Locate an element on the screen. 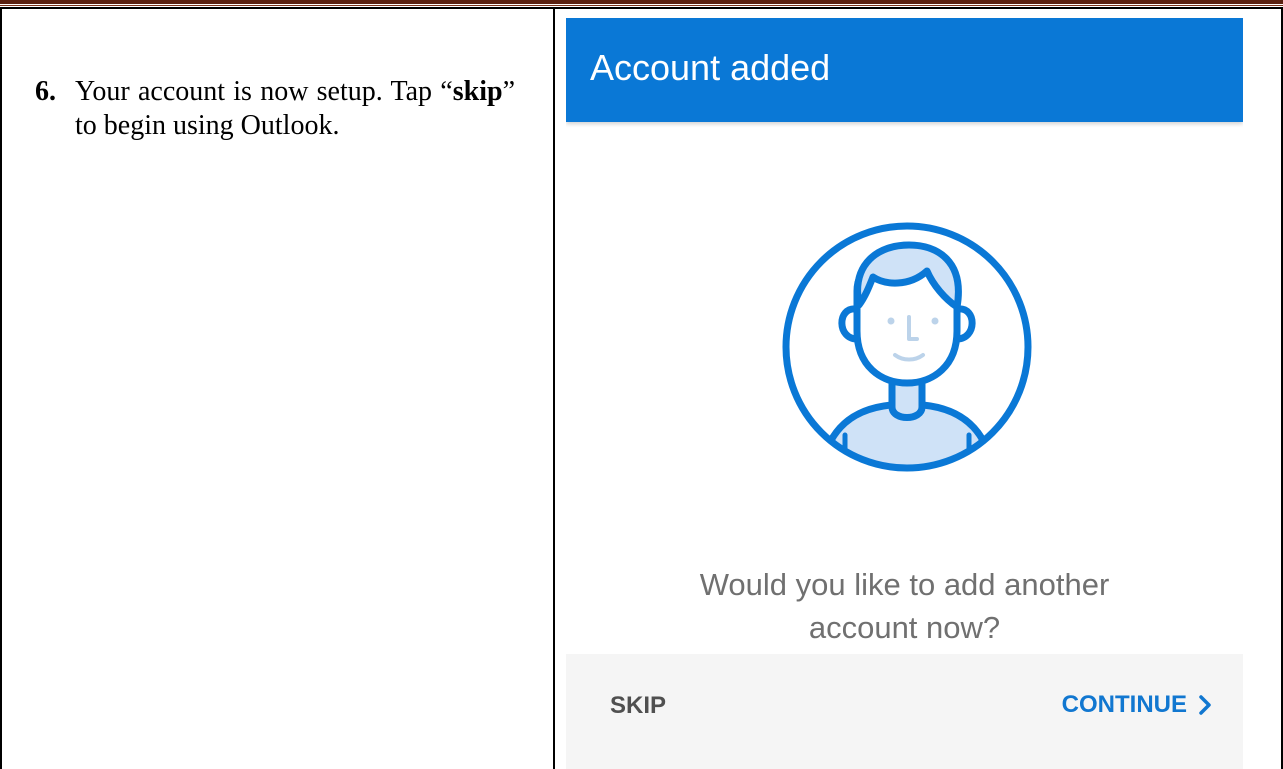 Image resolution: width=1283 pixels, height=769 pixels. person-avatar-icon is located at coordinates (907, 347).